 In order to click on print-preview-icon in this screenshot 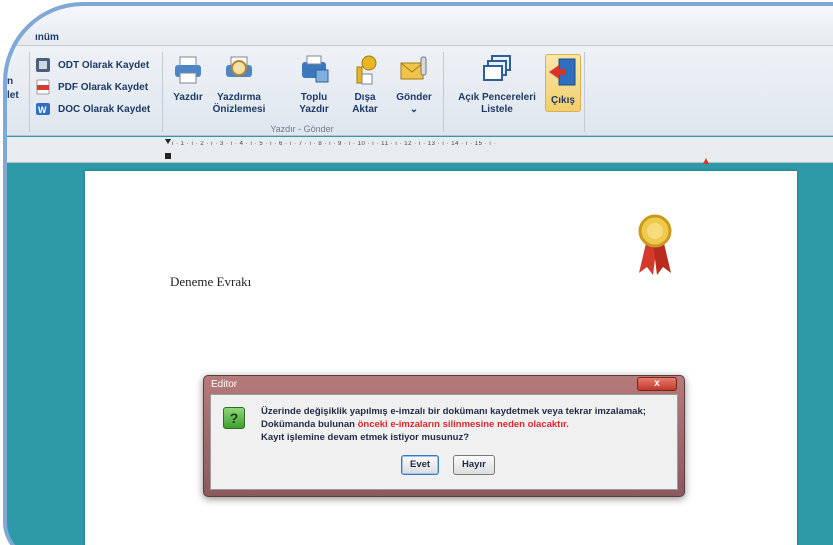, I will do `click(239, 70)`.